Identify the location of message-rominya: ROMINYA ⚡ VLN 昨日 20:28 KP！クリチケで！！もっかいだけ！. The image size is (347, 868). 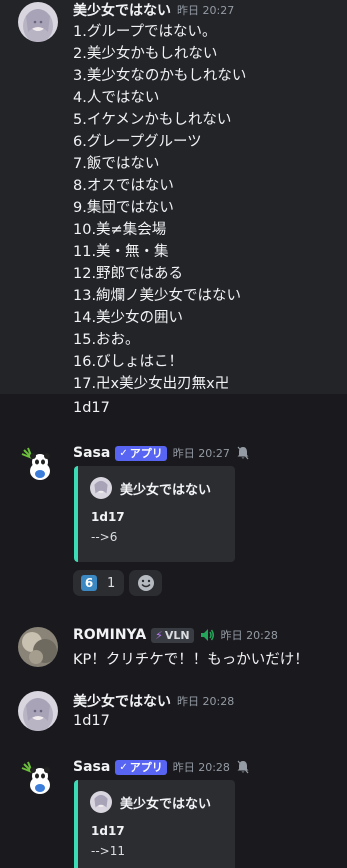
(173, 647).